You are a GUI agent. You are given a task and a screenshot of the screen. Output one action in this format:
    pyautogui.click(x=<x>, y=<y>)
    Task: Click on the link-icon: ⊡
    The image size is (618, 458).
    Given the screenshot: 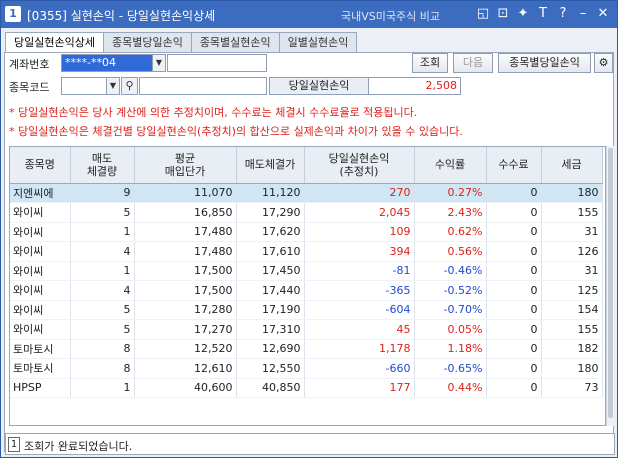 What is the action you would take?
    pyautogui.click(x=503, y=14)
    